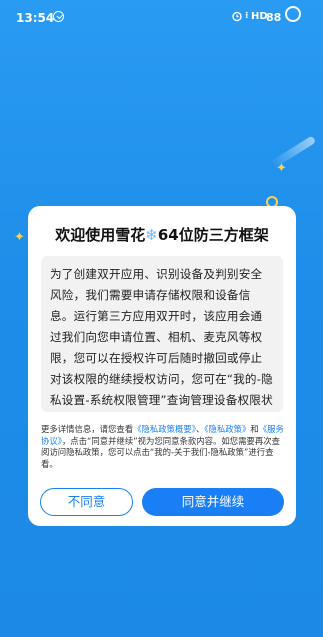 The width and height of the screenshot is (323, 637). Describe the element at coordinates (58, 16) in the screenshot. I see `check-circle-icon` at that location.